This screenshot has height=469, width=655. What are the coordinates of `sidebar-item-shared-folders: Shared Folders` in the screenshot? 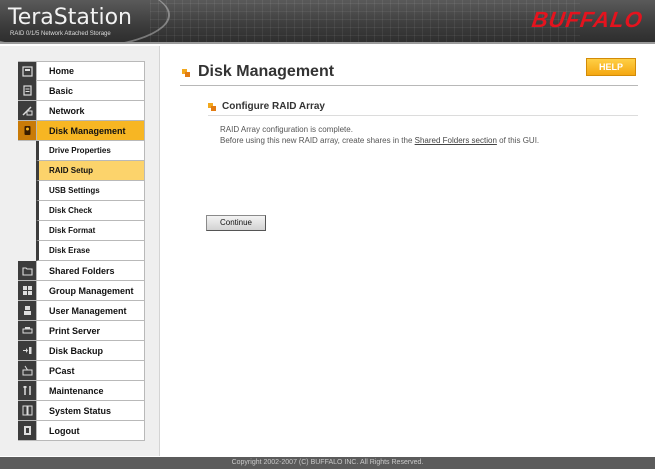 It's located at (81, 271).